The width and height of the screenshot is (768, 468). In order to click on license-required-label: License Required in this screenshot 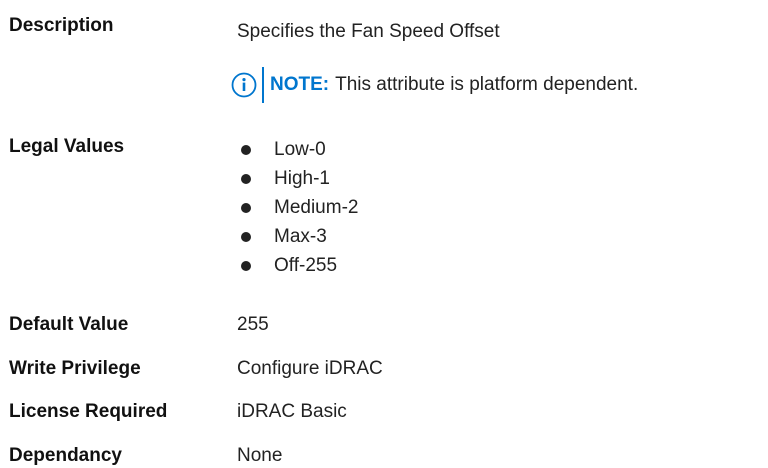, I will do `click(88, 411)`.